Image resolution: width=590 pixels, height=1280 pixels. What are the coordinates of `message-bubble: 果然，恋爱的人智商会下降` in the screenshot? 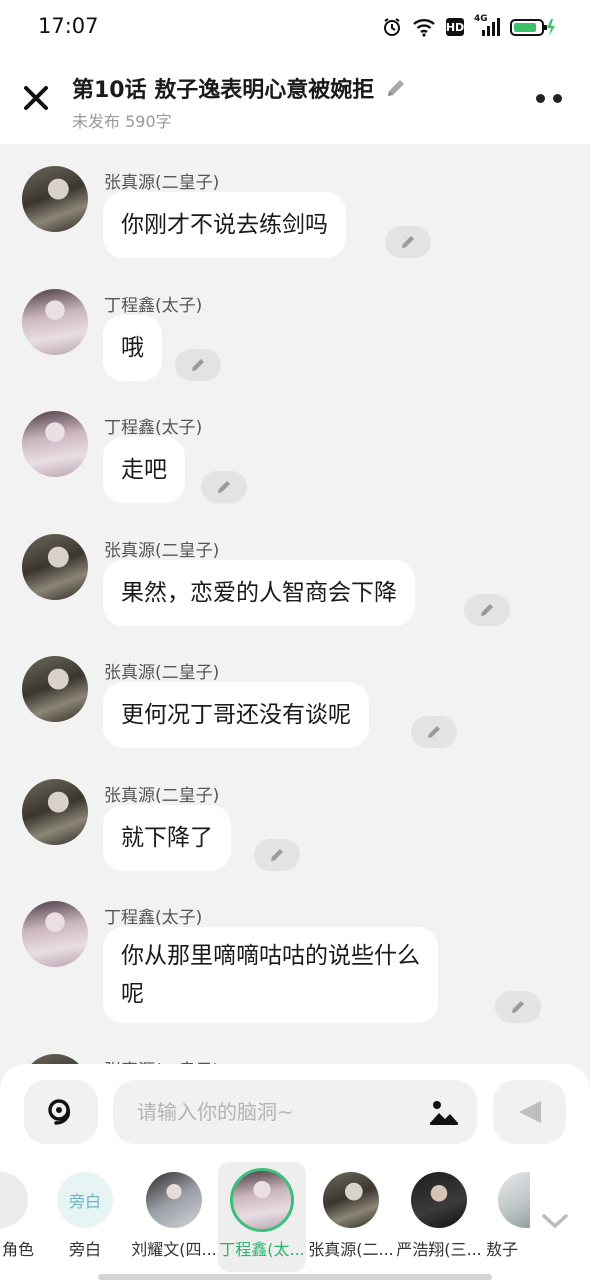 It's located at (259, 593).